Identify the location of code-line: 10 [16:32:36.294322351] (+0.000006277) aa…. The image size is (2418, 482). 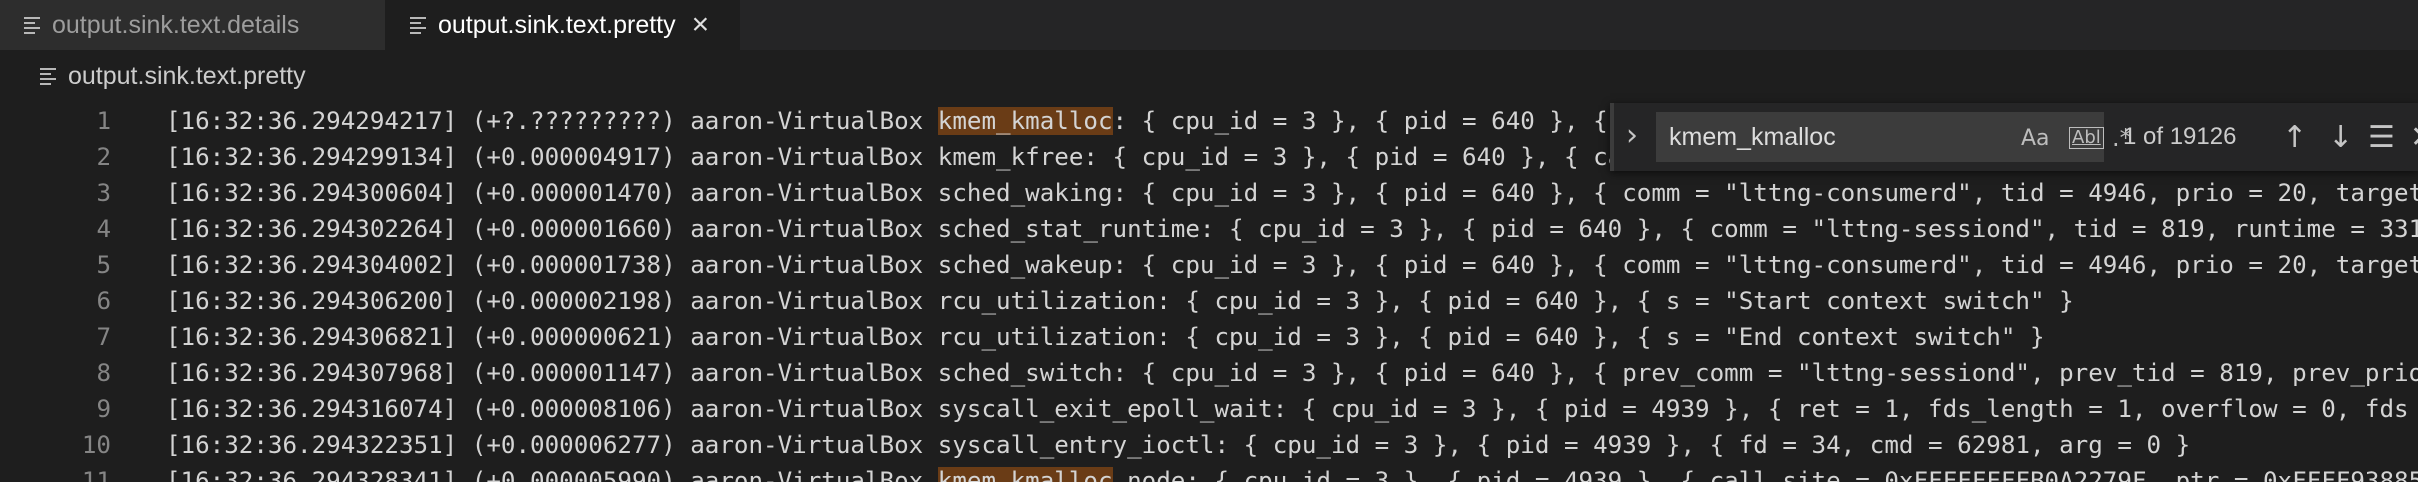
(1209, 445).